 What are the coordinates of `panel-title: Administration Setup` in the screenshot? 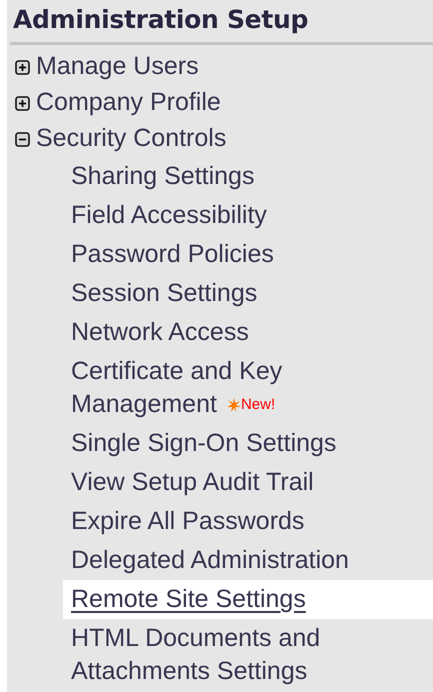 It's located at (161, 20).